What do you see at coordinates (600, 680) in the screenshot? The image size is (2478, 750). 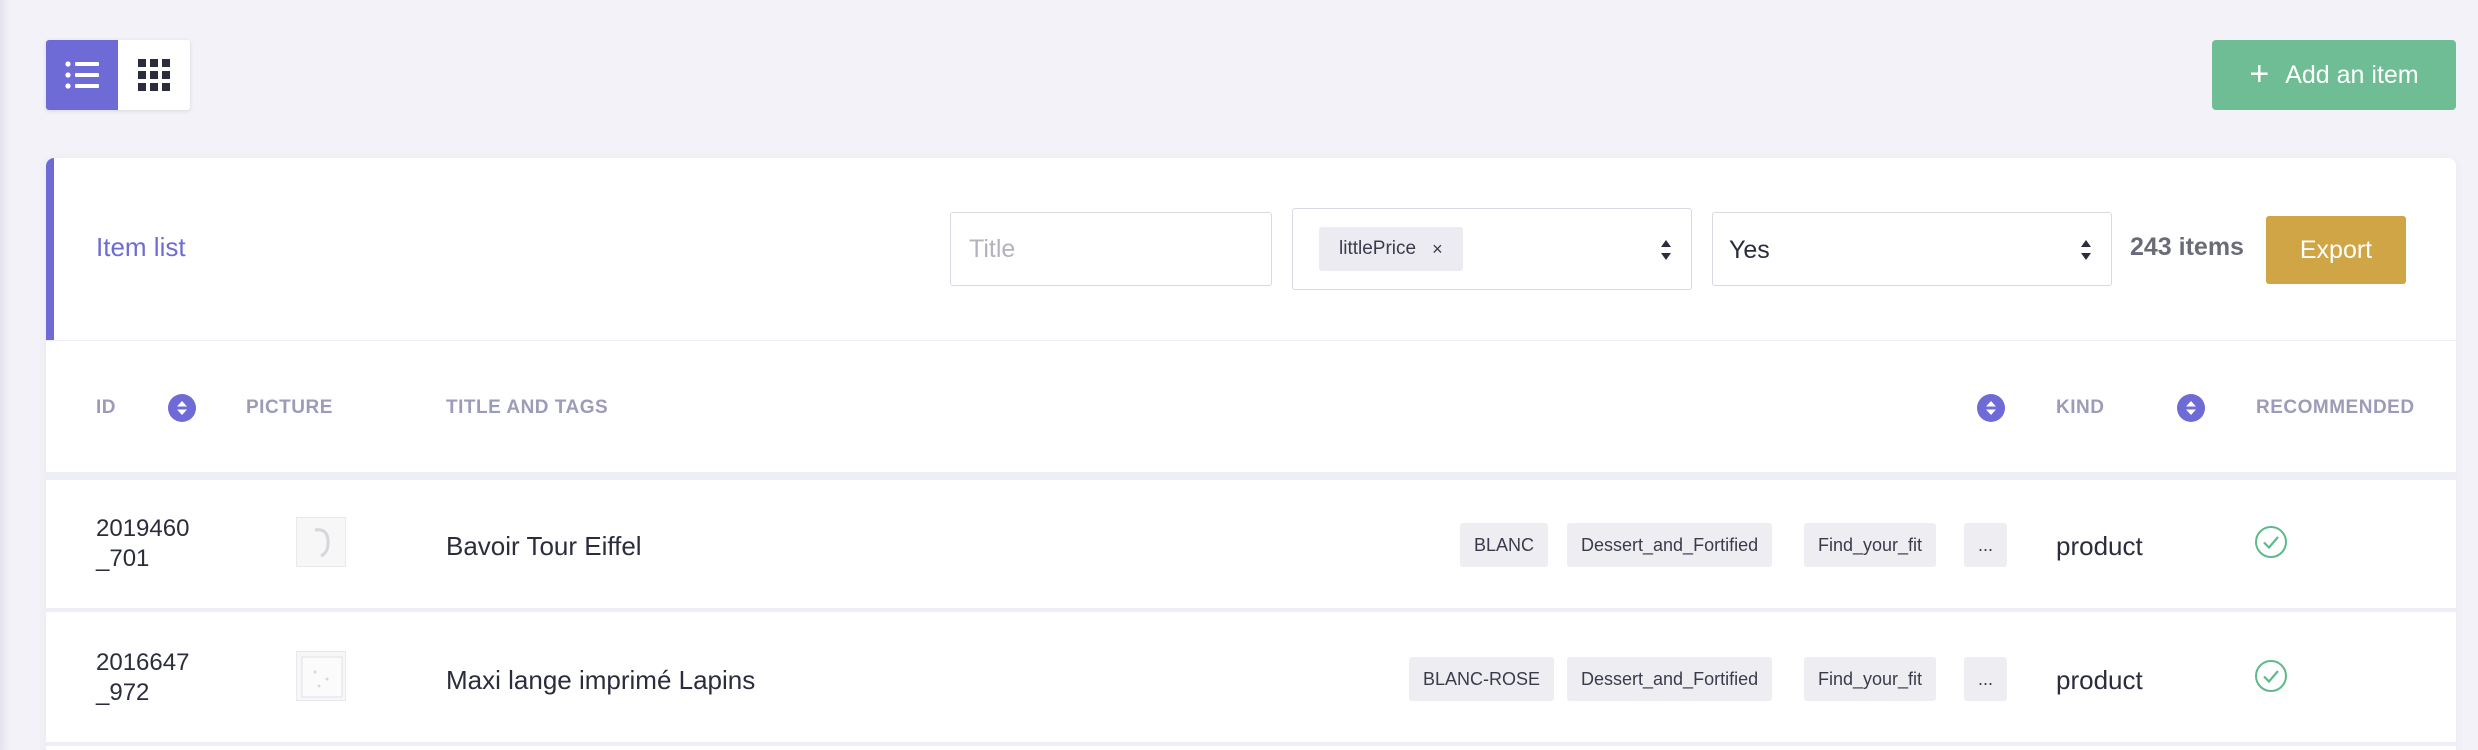 I see `row-title: Maxi lange imprimé Lapins` at bounding box center [600, 680].